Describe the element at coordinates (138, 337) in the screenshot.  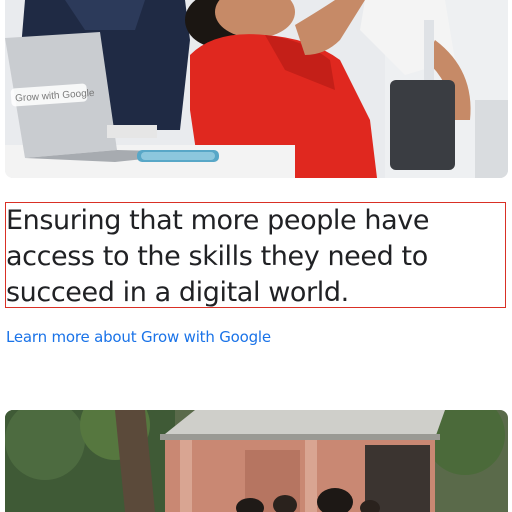
I see `learn-more-link: Learn more about Grow with Google` at that location.